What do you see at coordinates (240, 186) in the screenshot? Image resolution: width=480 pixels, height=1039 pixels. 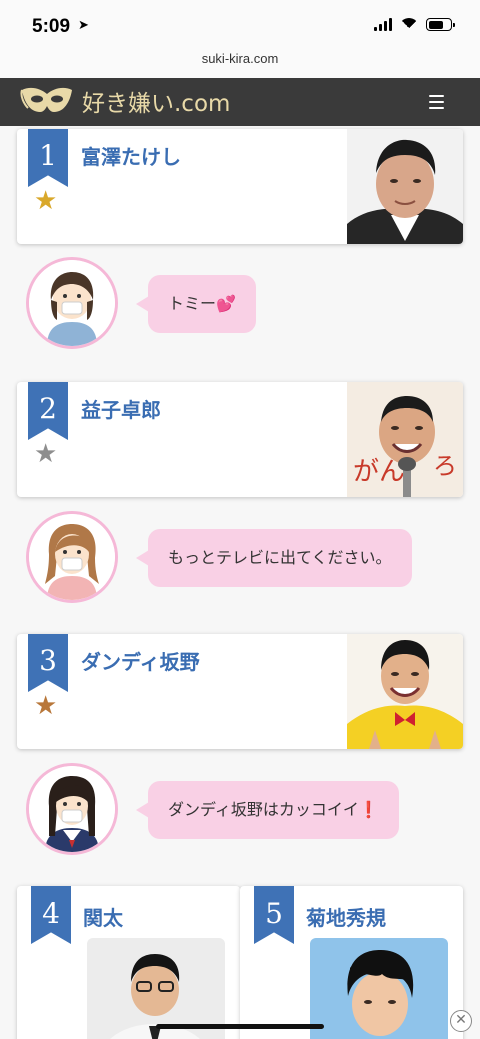 I see `ranking-card-1: 1 富澤たけし ★` at bounding box center [240, 186].